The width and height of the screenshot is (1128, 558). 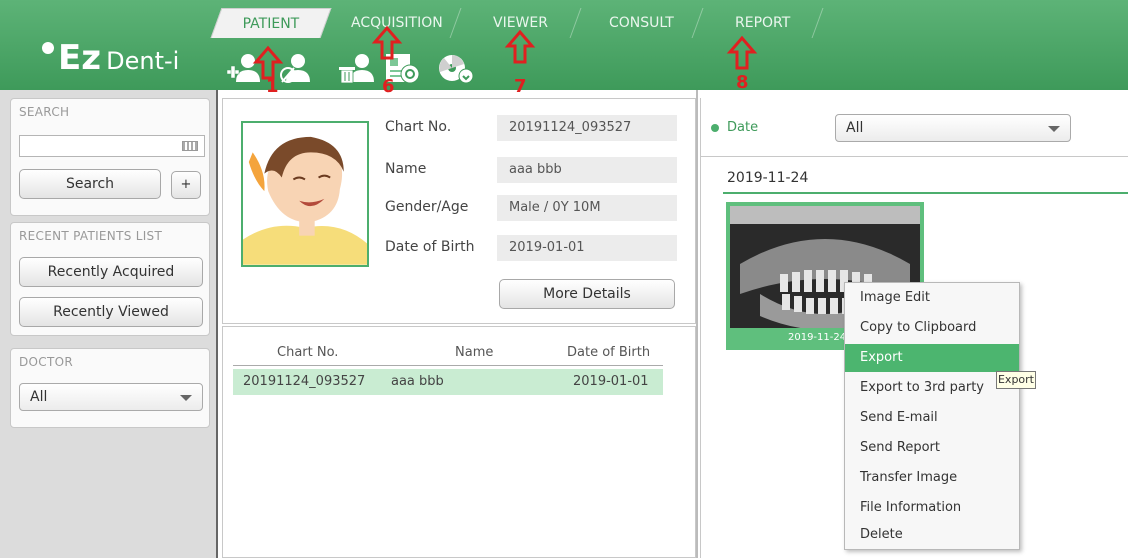 I want to click on keyboard-icon, so click(x=190, y=146).